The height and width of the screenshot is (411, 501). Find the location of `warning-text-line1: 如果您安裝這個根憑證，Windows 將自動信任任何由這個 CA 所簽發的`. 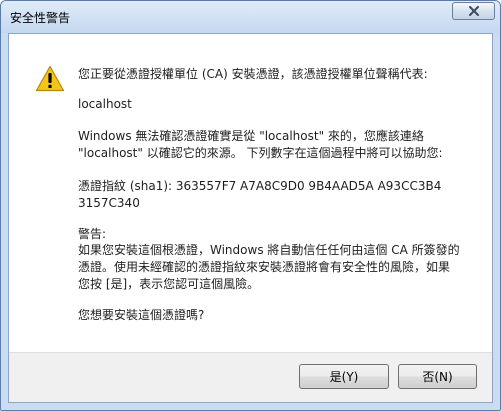

warning-text-line1: 如果您安裝這個根憑證，Windows 將自動信任任何由這個 CA 所簽發的 is located at coordinates (269, 250).